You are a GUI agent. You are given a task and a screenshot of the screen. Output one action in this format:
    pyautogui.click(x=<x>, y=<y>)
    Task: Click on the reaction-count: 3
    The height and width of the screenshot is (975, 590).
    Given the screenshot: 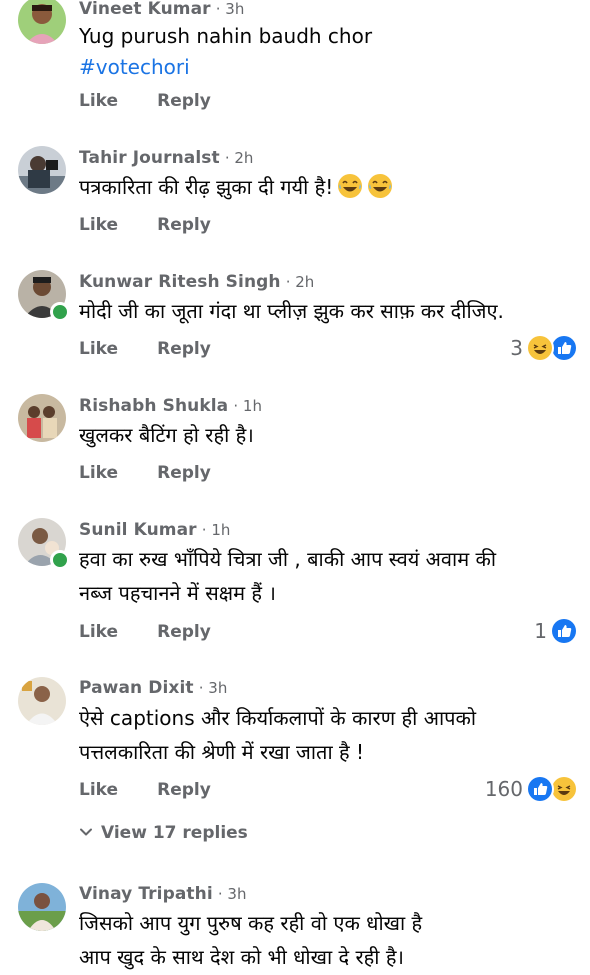 What is the action you would take?
    pyautogui.click(x=516, y=348)
    